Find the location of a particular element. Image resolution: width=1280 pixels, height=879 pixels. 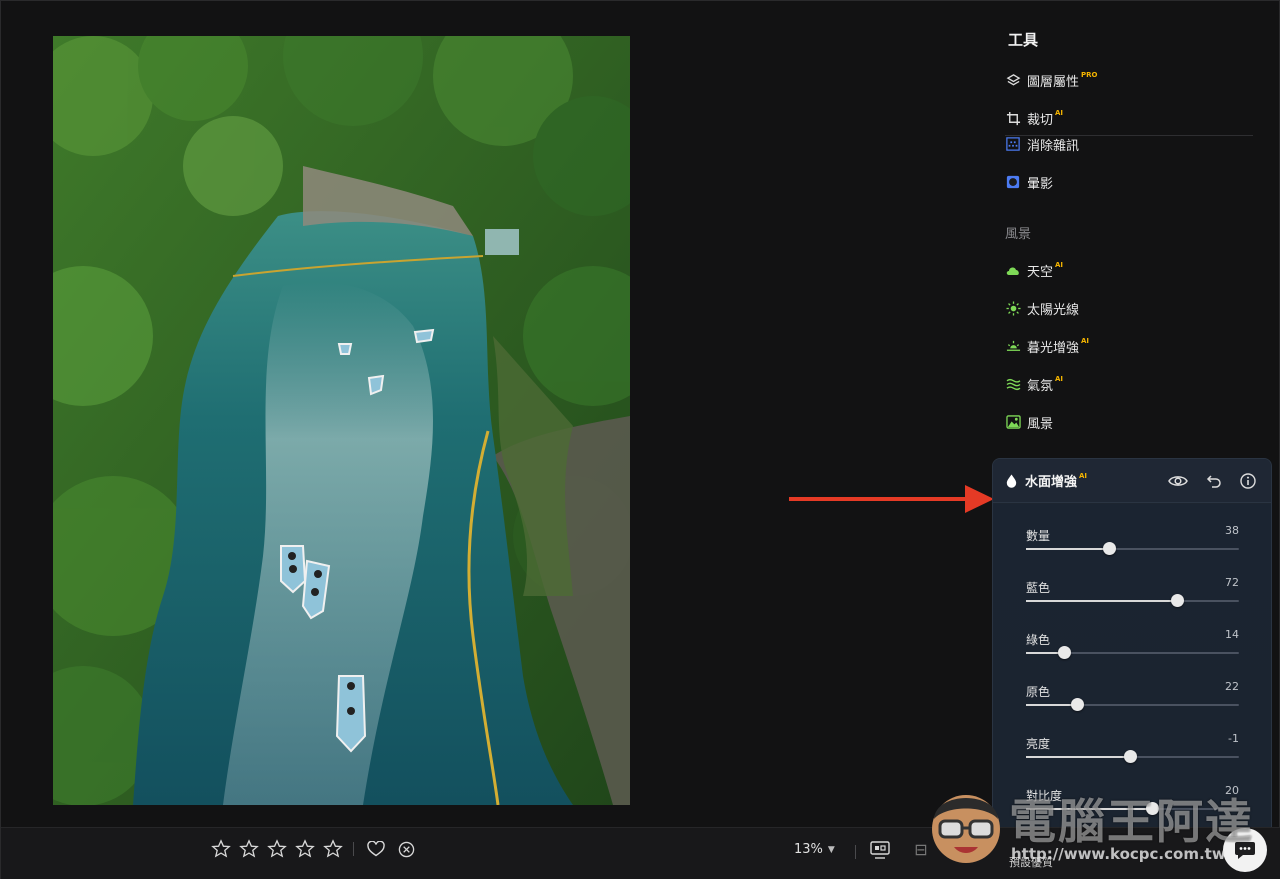

tool-crop: 裁切 AI is located at coordinates (1034, 118).